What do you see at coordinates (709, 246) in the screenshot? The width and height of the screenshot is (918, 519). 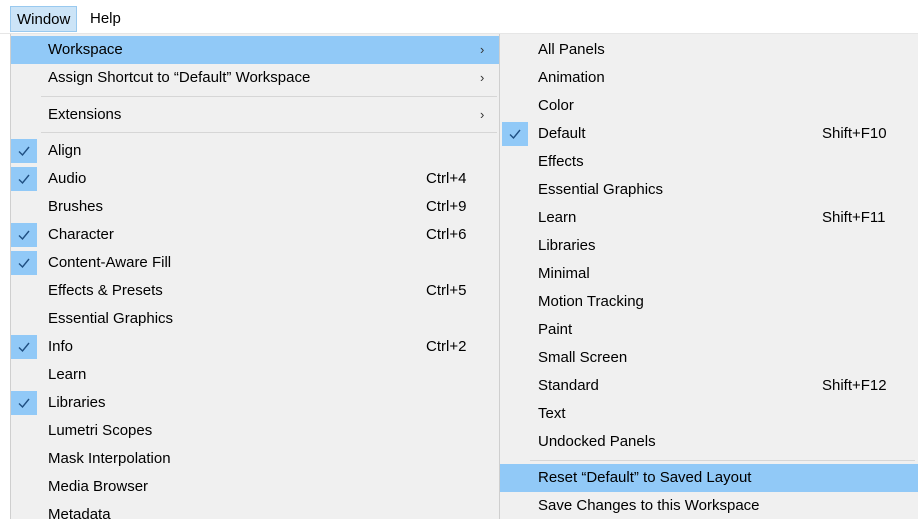 I see `workspace-libraries: Libraries` at bounding box center [709, 246].